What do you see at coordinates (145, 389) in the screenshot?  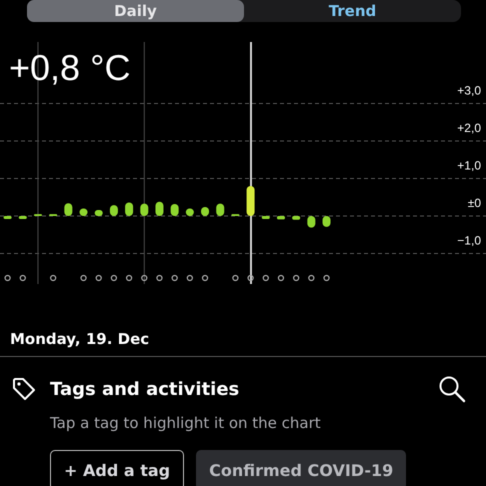 I see `section-title: Tags and activities` at bounding box center [145, 389].